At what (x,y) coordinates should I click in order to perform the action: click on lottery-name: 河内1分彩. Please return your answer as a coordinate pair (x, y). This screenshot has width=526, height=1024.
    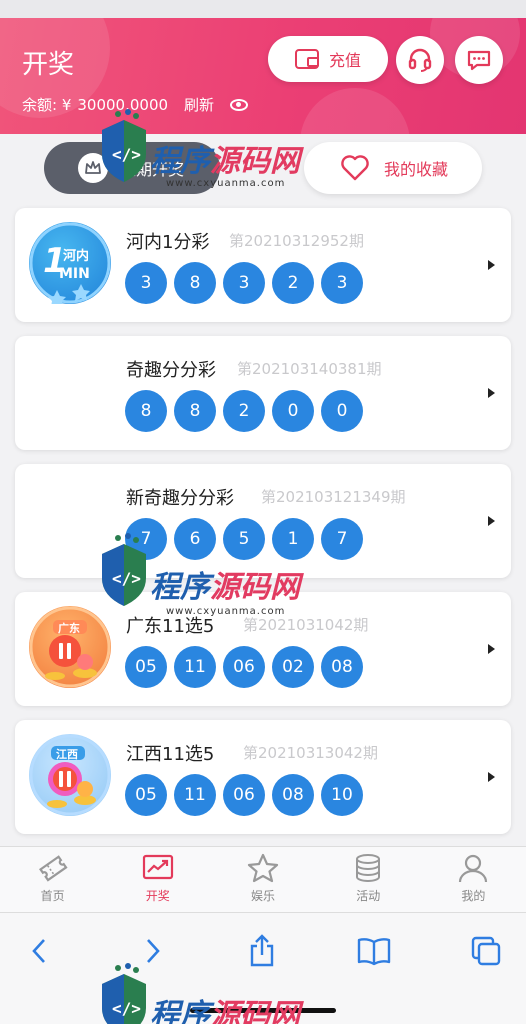
    Looking at the image, I should click on (168, 242).